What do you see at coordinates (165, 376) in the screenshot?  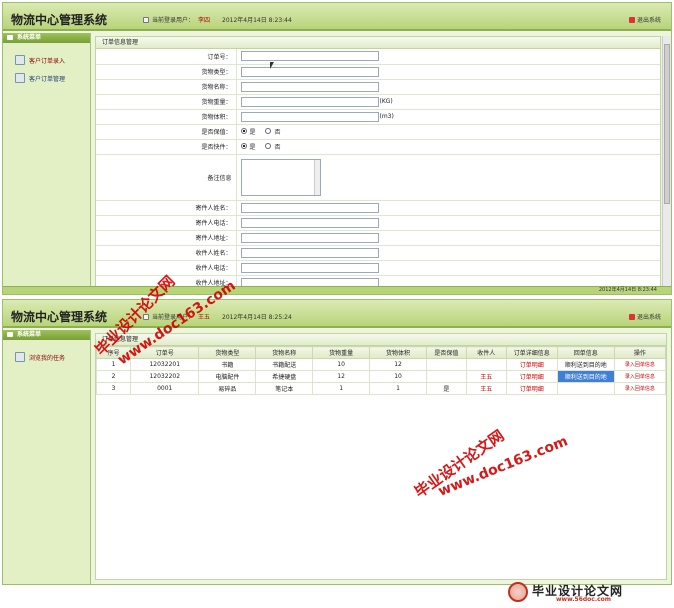 I see `cell-order: 12032202` at bounding box center [165, 376].